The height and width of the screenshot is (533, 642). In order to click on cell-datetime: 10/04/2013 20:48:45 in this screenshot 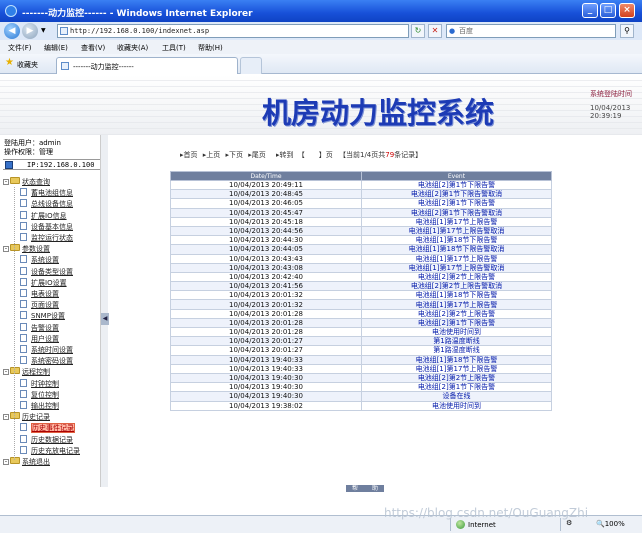, I will do `click(266, 194)`.